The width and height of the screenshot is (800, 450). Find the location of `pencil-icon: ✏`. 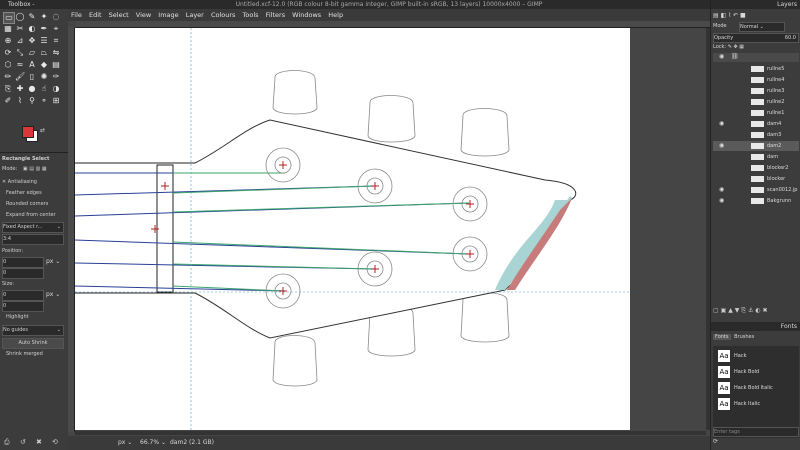

pencil-icon: ✏ is located at coordinates (8, 77).